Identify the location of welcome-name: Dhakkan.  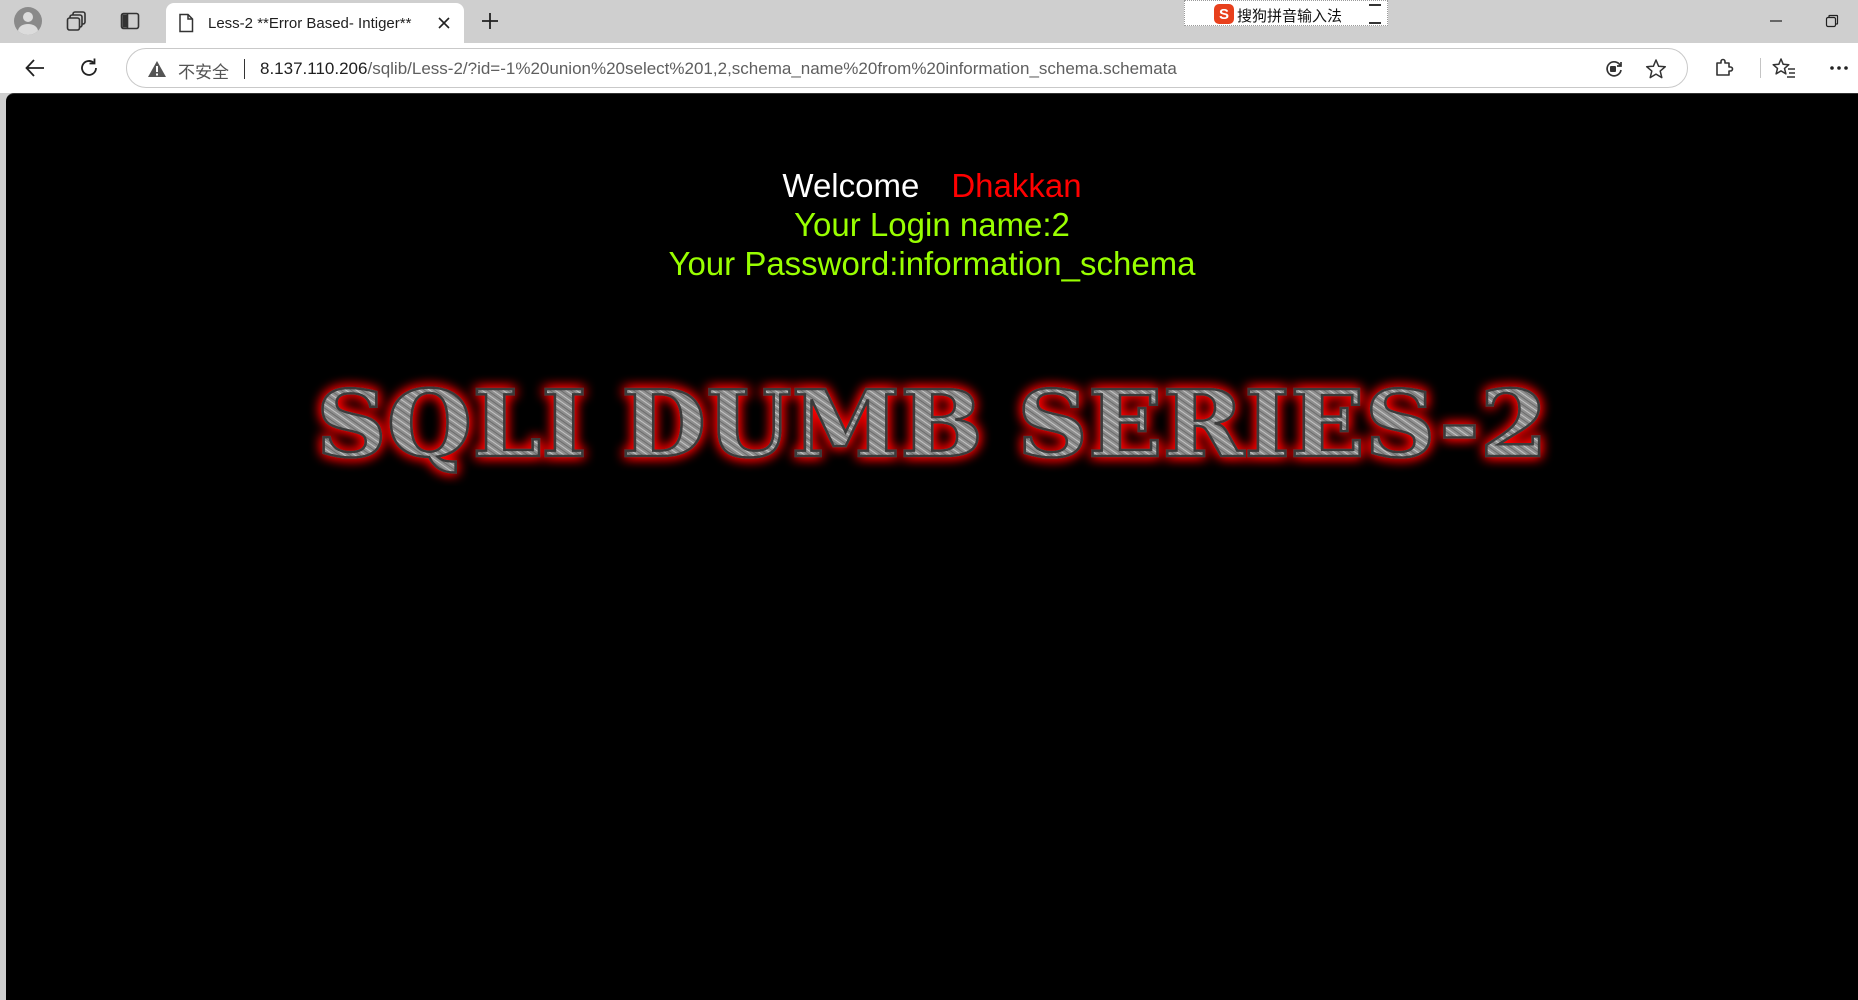
(1016, 185).